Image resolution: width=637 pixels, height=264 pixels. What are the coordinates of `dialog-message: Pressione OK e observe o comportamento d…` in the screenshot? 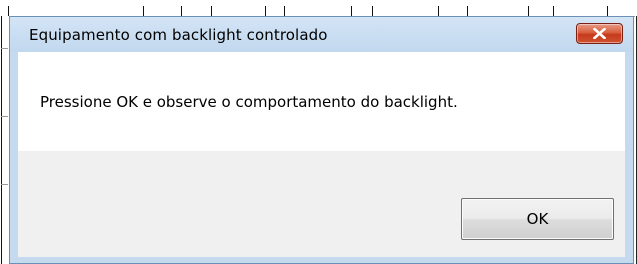 It's located at (249, 102).